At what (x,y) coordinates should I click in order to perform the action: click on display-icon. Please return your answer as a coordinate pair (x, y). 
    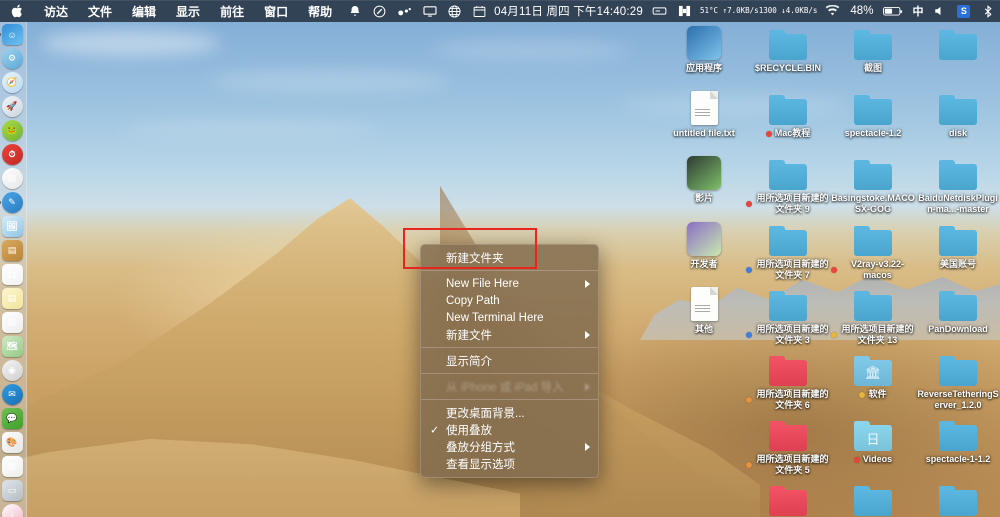
    Looking at the image, I should click on (429, 11).